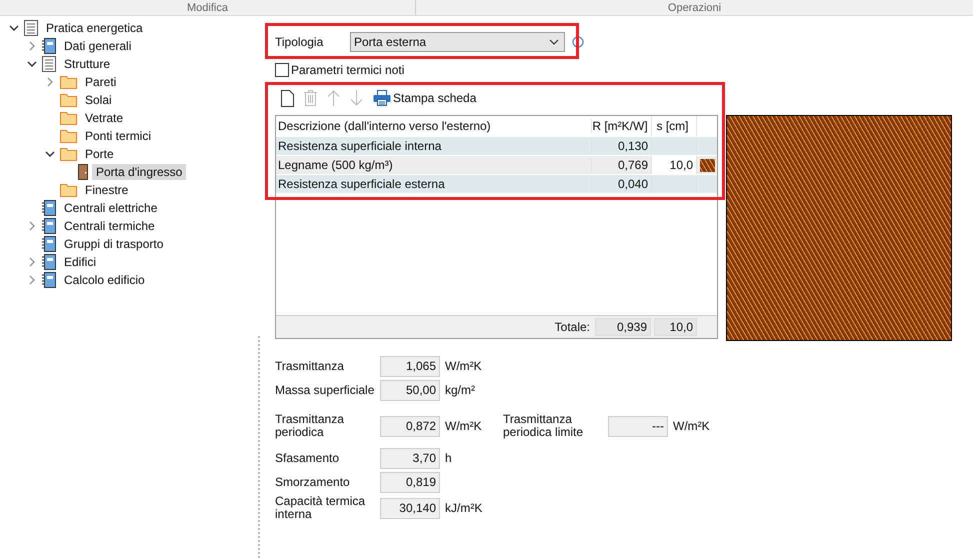 This screenshot has width=973, height=558. I want to click on value-field: 0,872, so click(410, 426).